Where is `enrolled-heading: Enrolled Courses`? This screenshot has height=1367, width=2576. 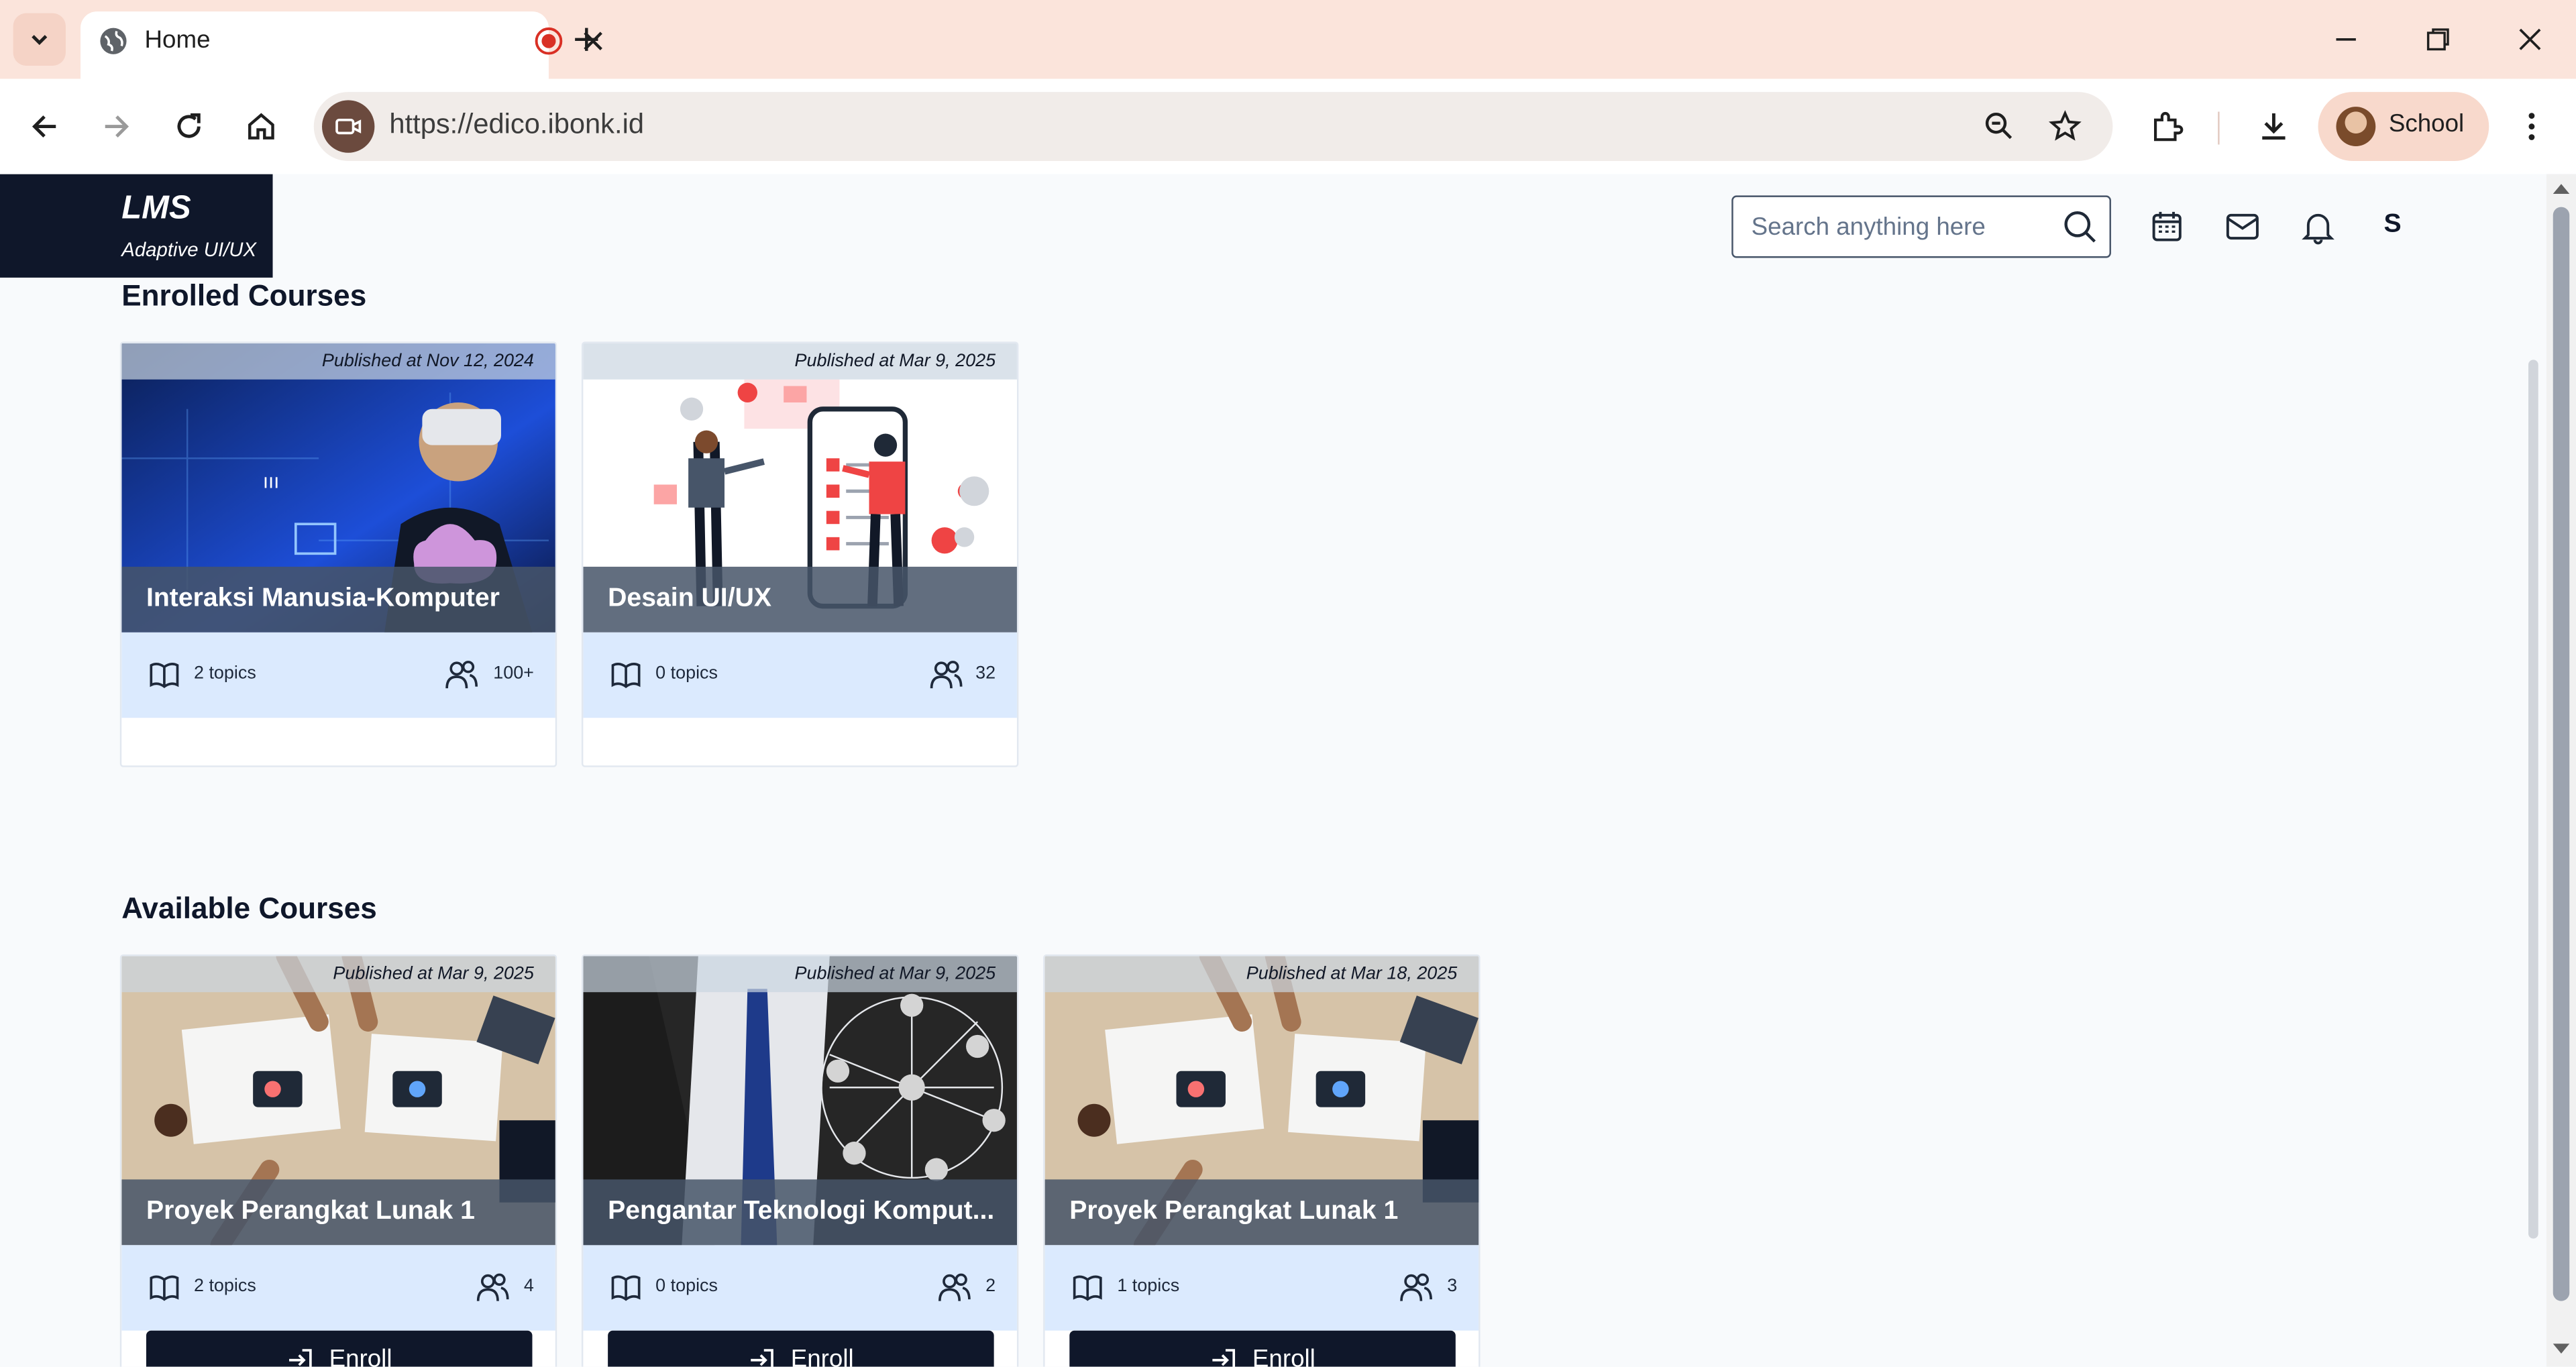
enrolled-heading: Enrolled Courses is located at coordinates (244, 296).